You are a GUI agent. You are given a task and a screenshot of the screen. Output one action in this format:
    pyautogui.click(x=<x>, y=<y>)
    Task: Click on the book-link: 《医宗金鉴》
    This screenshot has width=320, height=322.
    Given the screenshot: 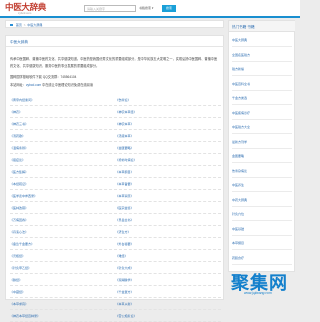 What is the action you would take?
    pyautogui.click(x=169, y=208)
    